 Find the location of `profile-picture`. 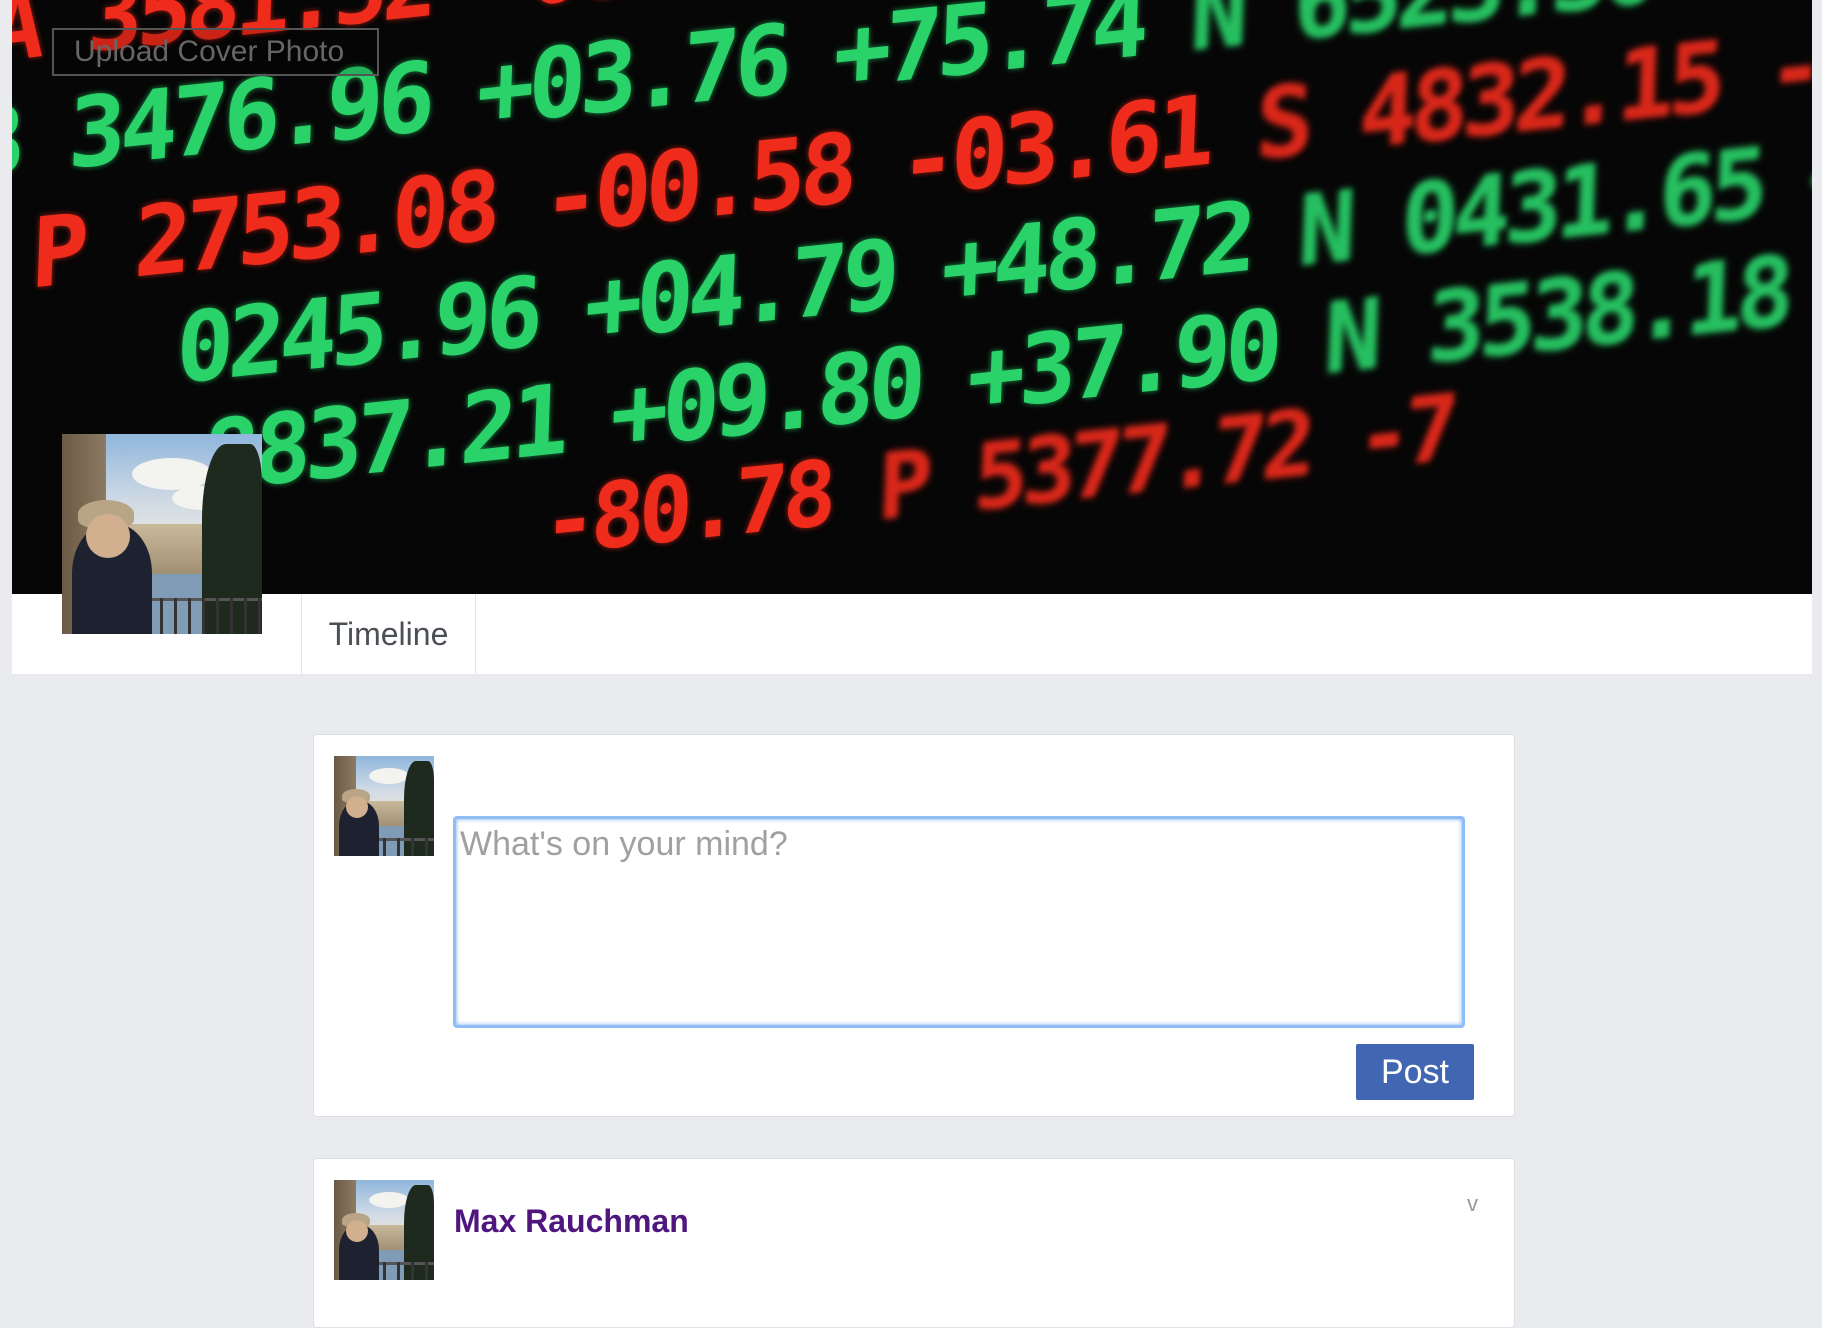

profile-picture is located at coordinates (162, 534).